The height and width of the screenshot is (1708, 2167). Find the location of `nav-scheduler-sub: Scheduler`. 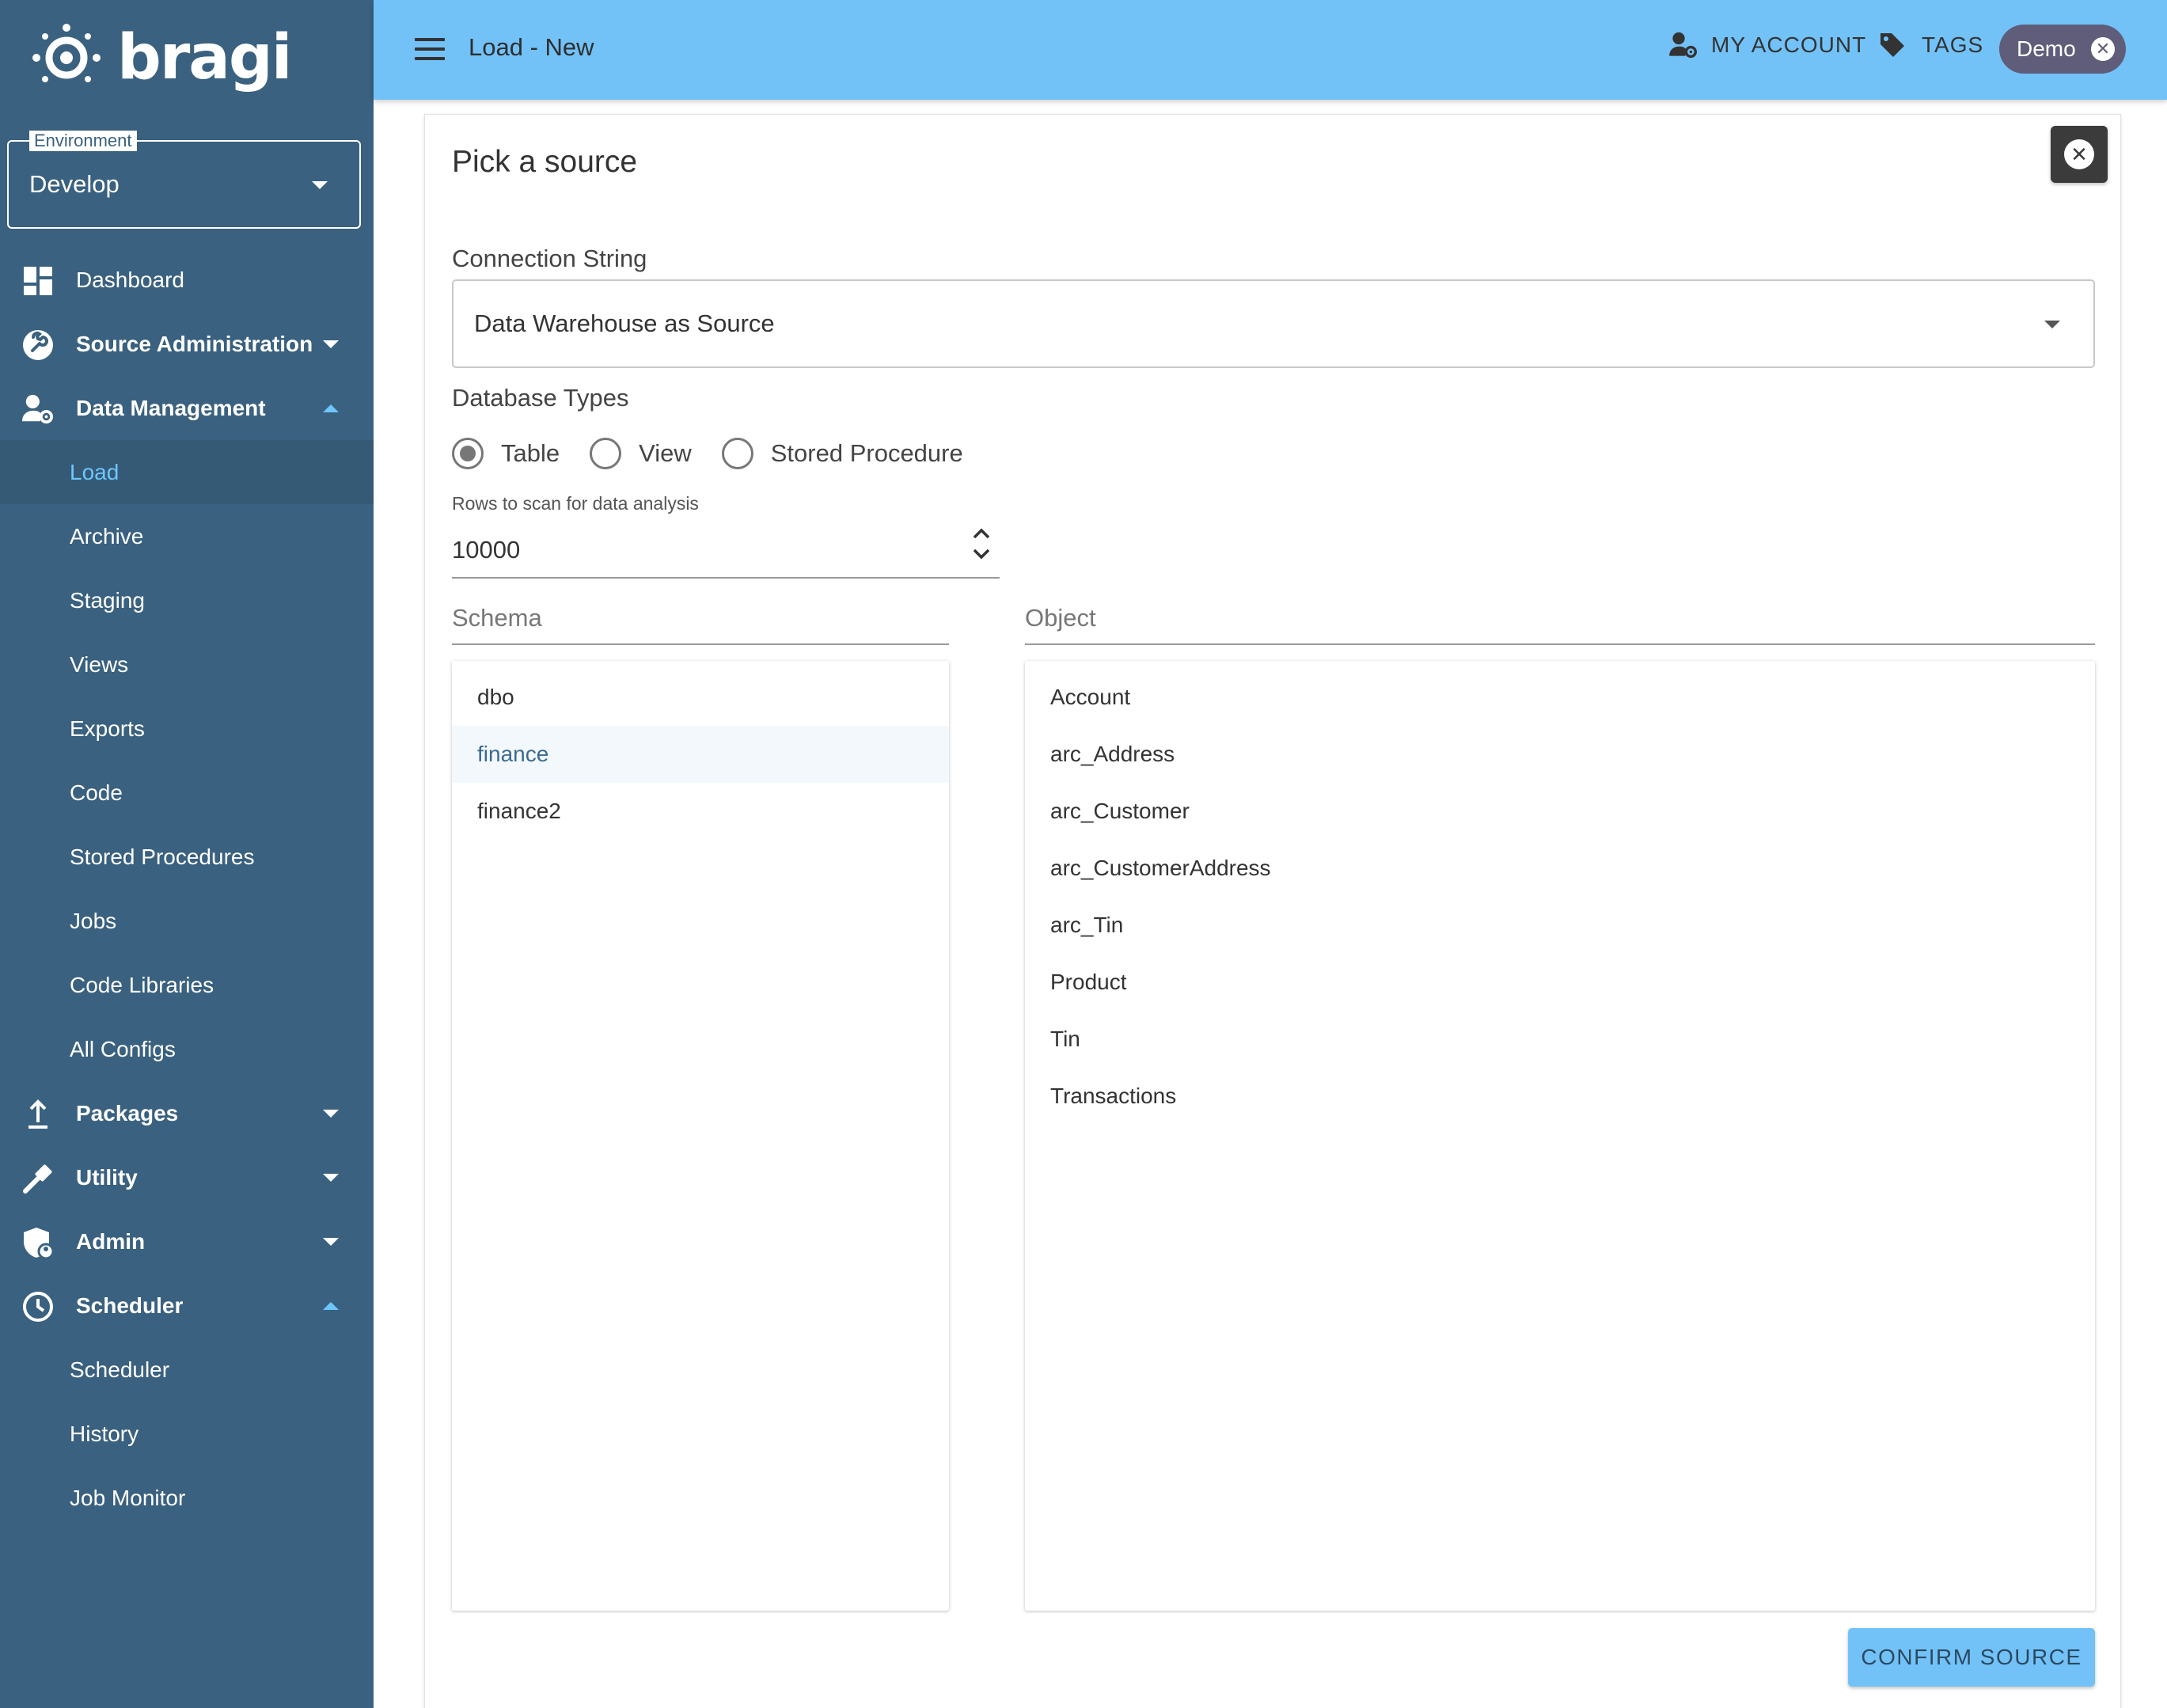

nav-scheduler-sub: Scheduler is located at coordinates (187, 1370).